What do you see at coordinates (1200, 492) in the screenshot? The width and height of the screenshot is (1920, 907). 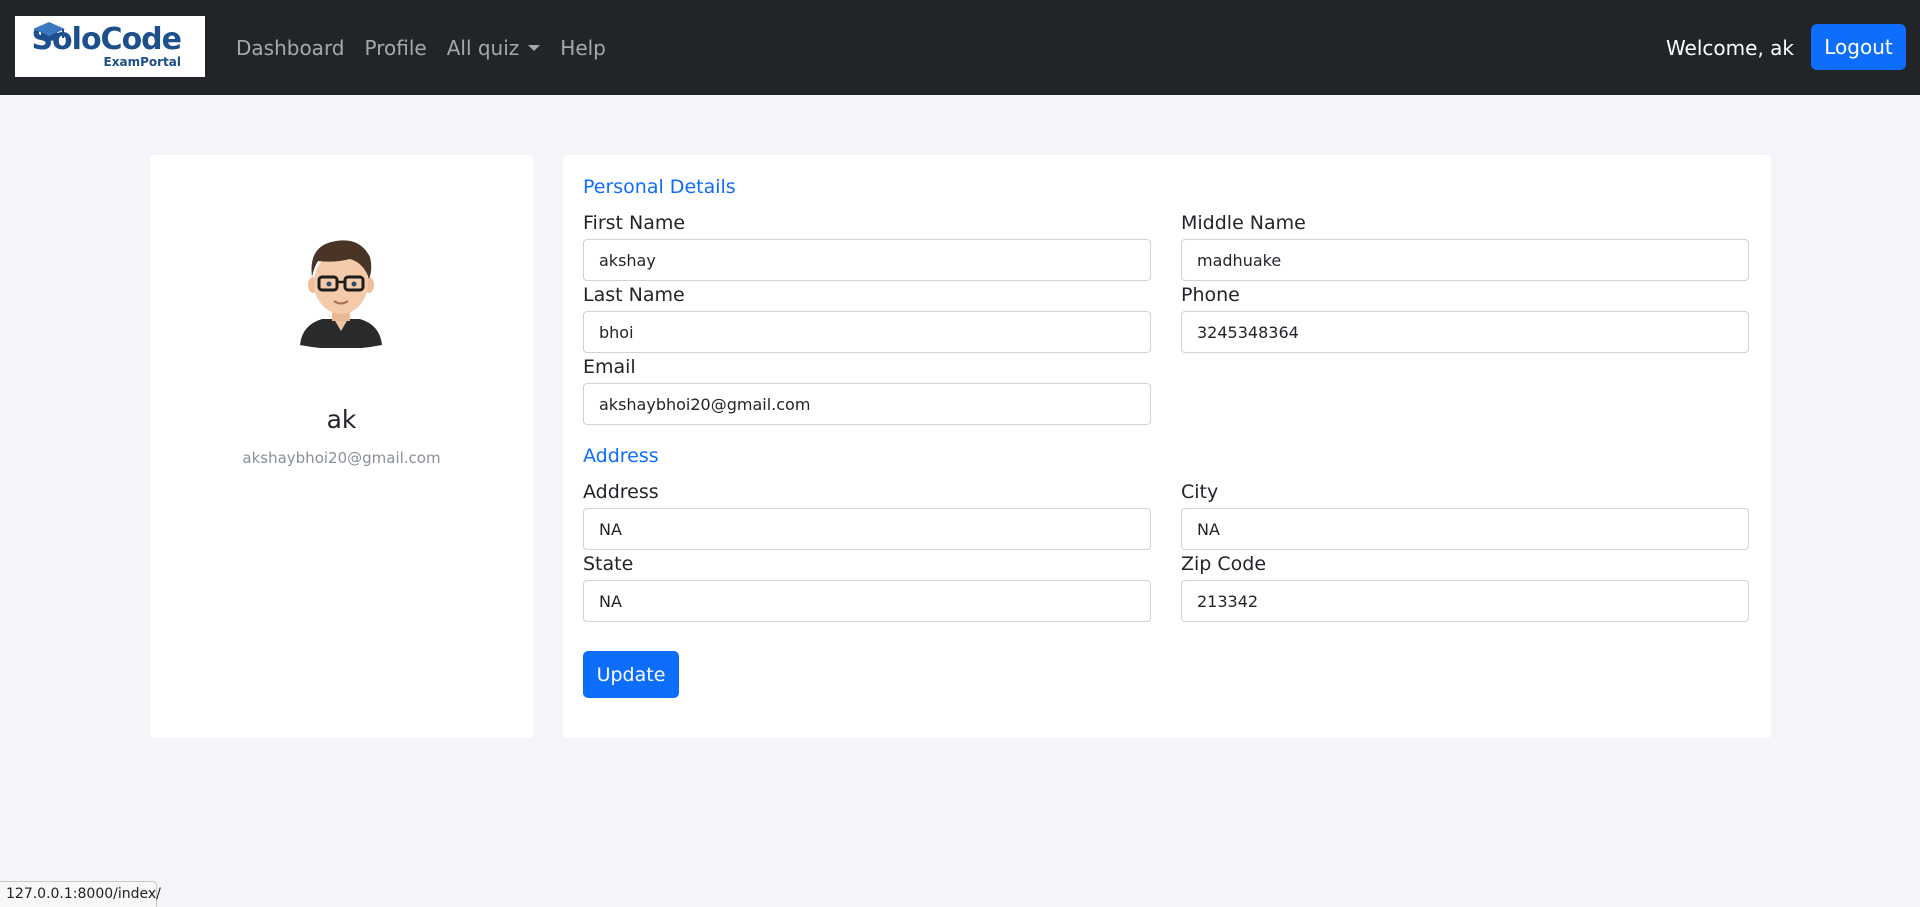 I see `city-label: City` at bounding box center [1200, 492].